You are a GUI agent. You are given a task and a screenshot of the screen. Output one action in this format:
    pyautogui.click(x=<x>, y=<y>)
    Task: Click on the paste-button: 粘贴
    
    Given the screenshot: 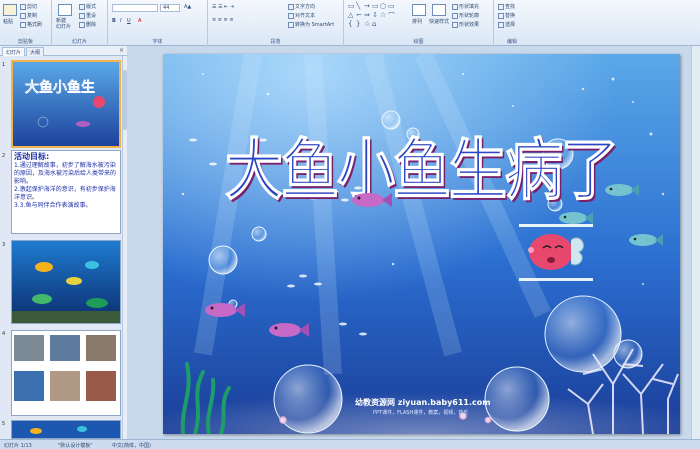 What is the action you would take?
    pyautogui.click(x=8, y=21)
    